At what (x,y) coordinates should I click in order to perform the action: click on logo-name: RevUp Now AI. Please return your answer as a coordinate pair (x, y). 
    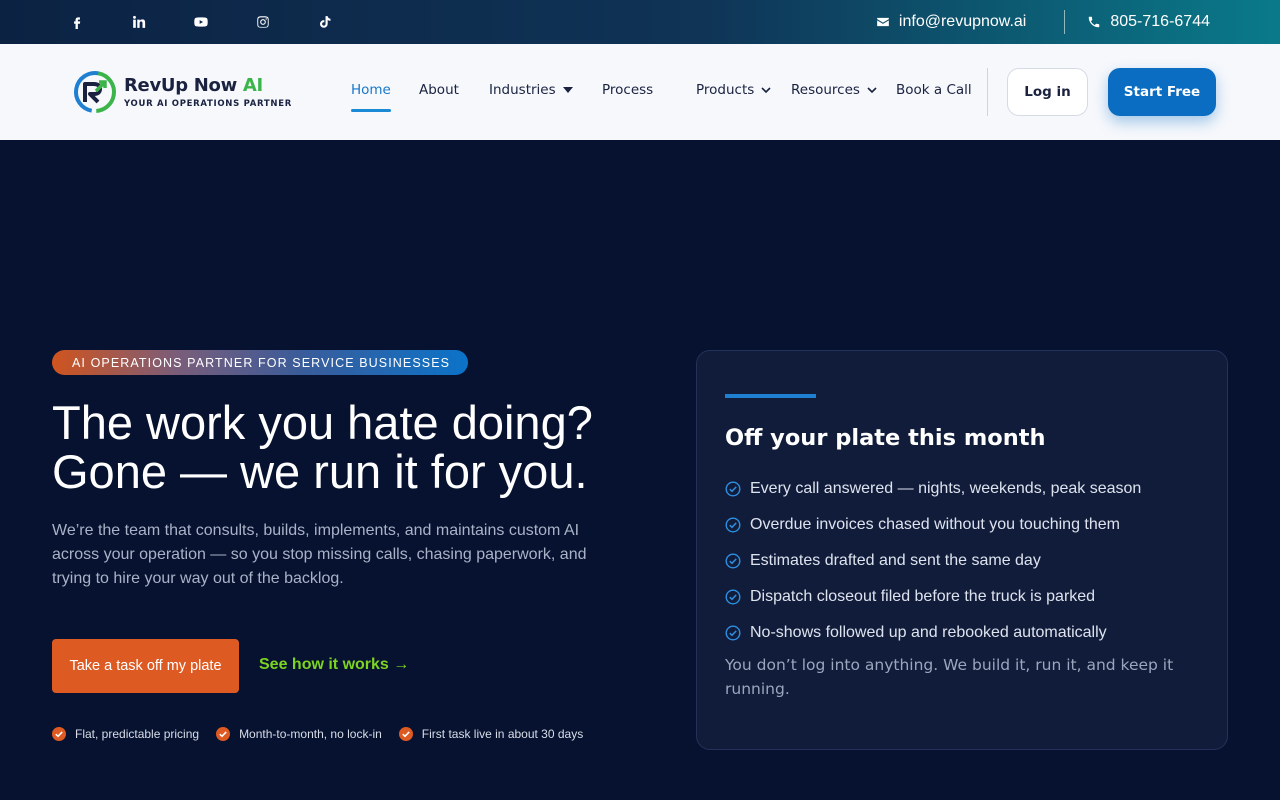
    Looking at the image, I should click on (193, 85).